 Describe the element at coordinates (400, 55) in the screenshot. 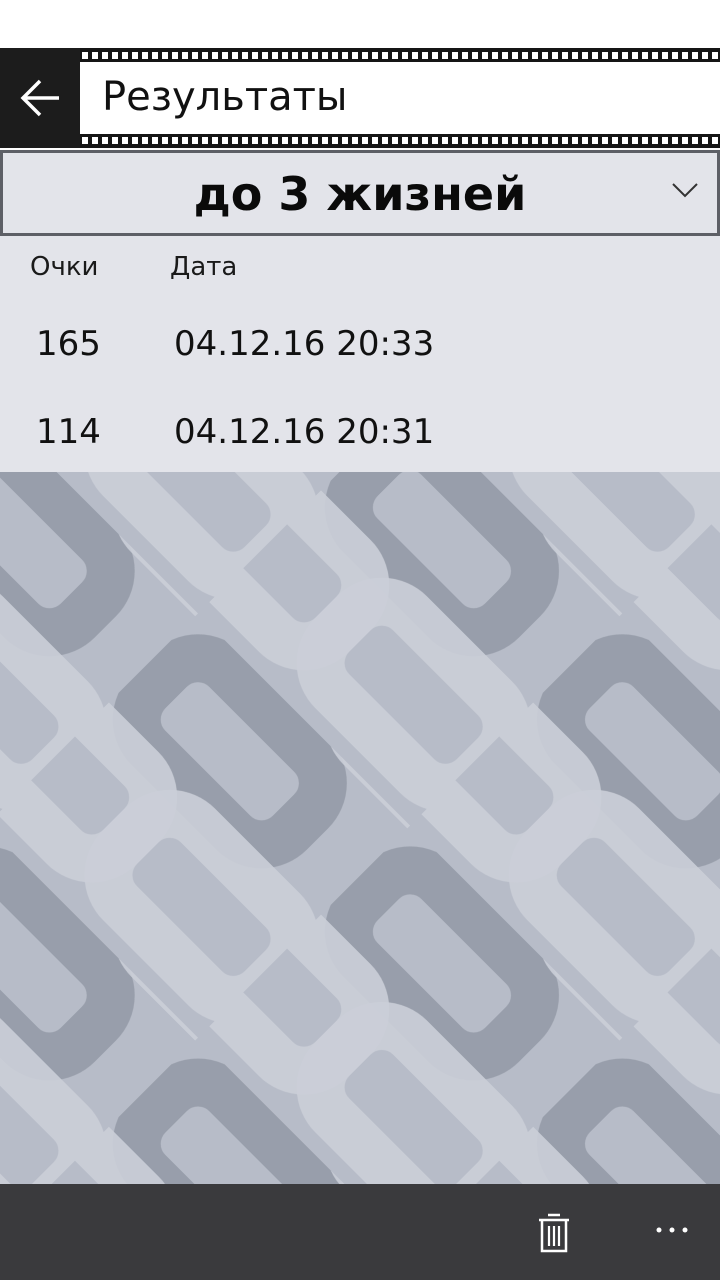

I see `film-strip-top` at that location.